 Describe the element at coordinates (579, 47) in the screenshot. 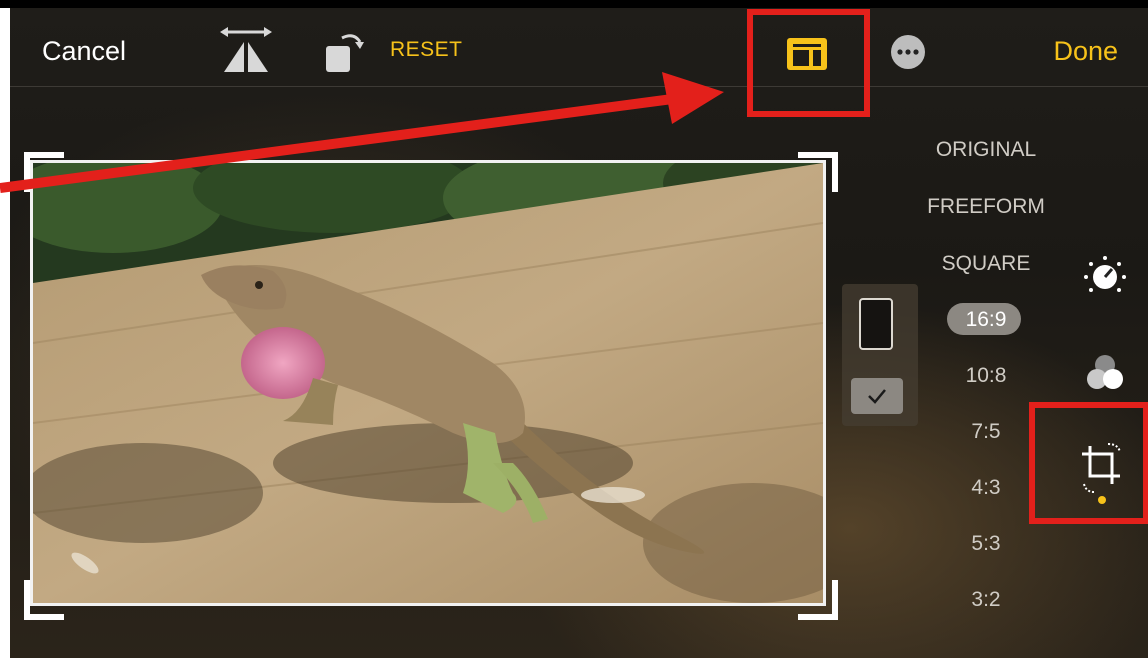

I see `edit-toolbar: Cancel RESET Done` at that location.